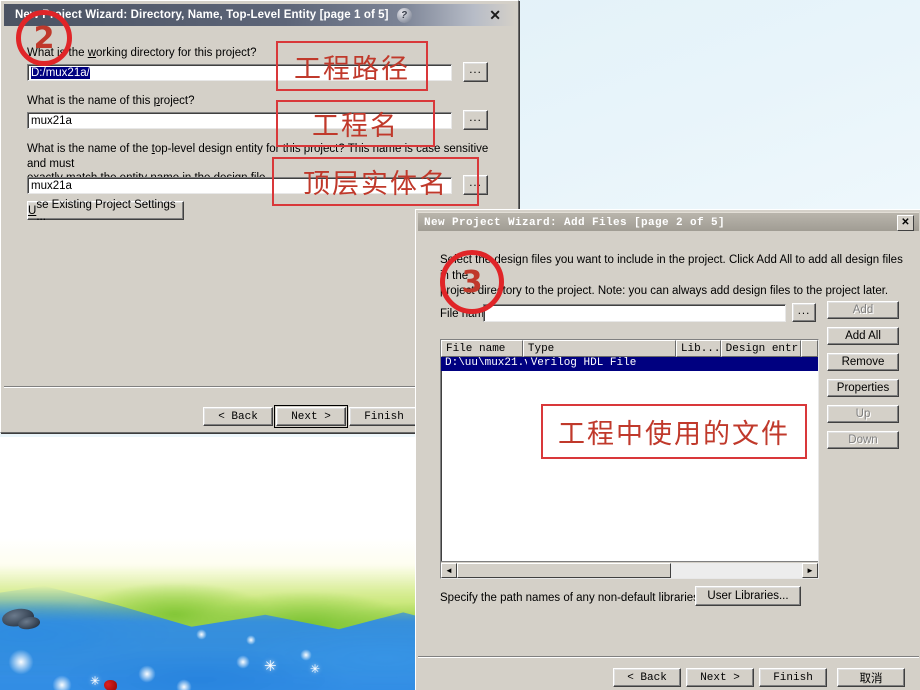 The image size is (920, 690). I want to click on dialog1-back-button: < Back, so click(238, 416).